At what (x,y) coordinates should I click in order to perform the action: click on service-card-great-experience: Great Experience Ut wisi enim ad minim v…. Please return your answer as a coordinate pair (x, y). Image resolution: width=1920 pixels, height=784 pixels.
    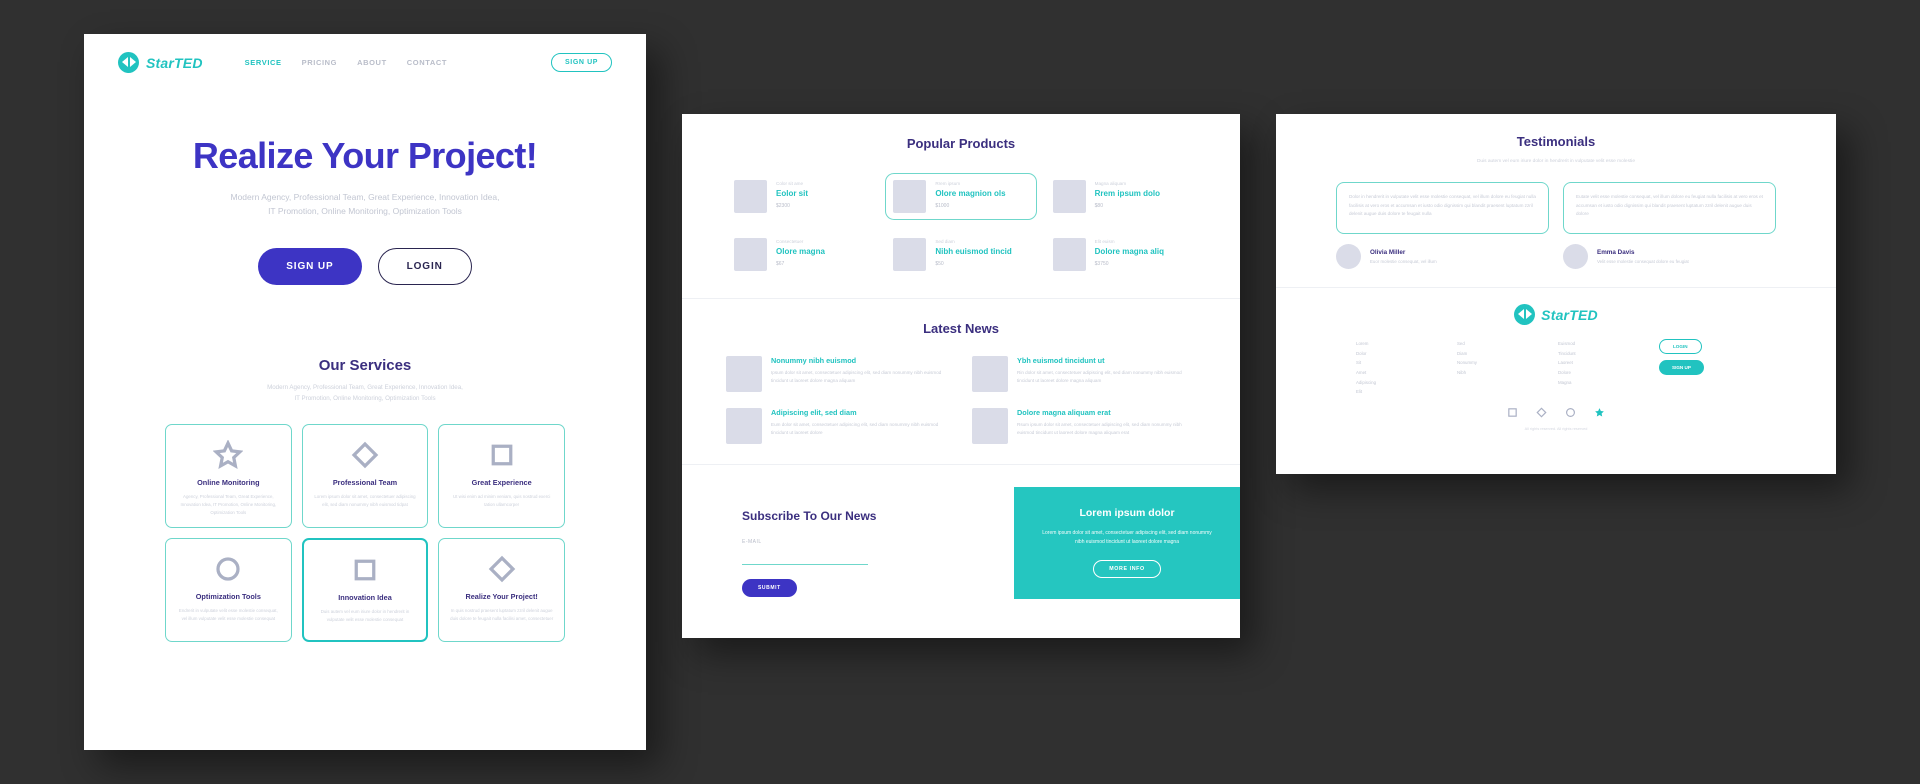
    Looking at the image, I should click on (501, 476).